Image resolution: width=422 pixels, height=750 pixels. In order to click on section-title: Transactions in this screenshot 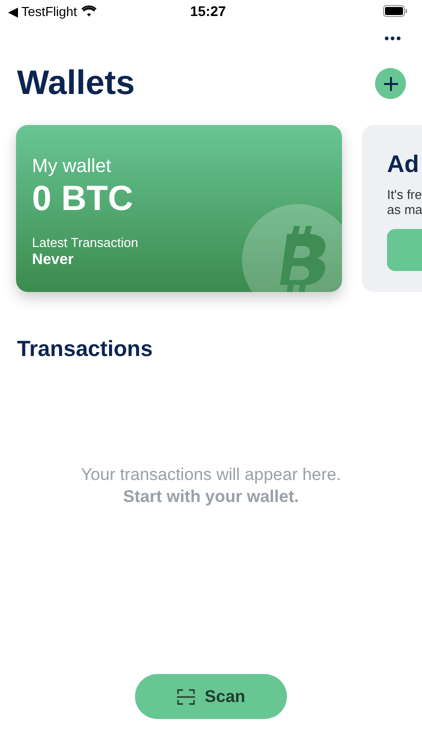, I will do `click(85, 349)`.